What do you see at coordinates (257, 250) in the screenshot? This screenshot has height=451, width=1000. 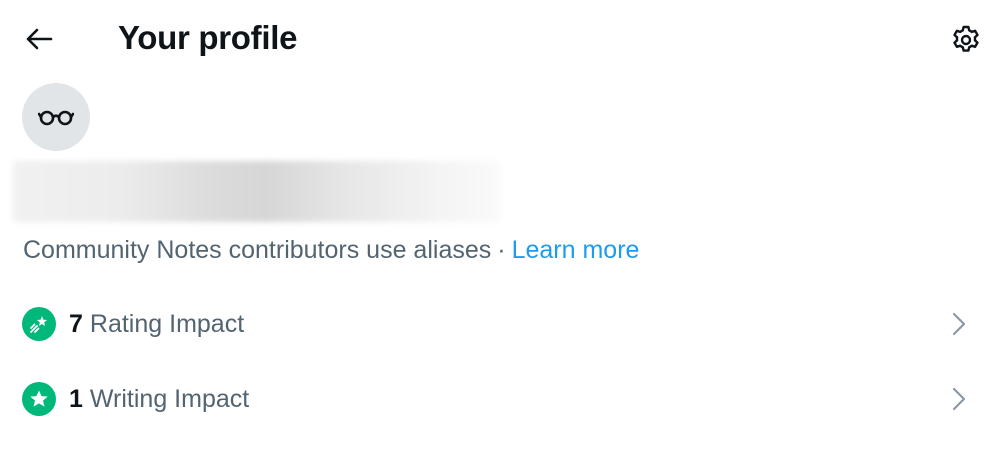 I see `alias-note-text: Community Notes contributors use aliases` at bounding box center [257, 250].